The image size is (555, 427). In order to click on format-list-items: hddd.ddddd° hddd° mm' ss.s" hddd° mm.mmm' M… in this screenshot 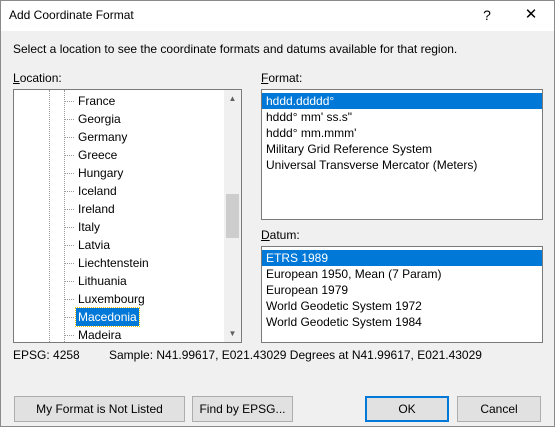, I will do `click(402, 133)`.